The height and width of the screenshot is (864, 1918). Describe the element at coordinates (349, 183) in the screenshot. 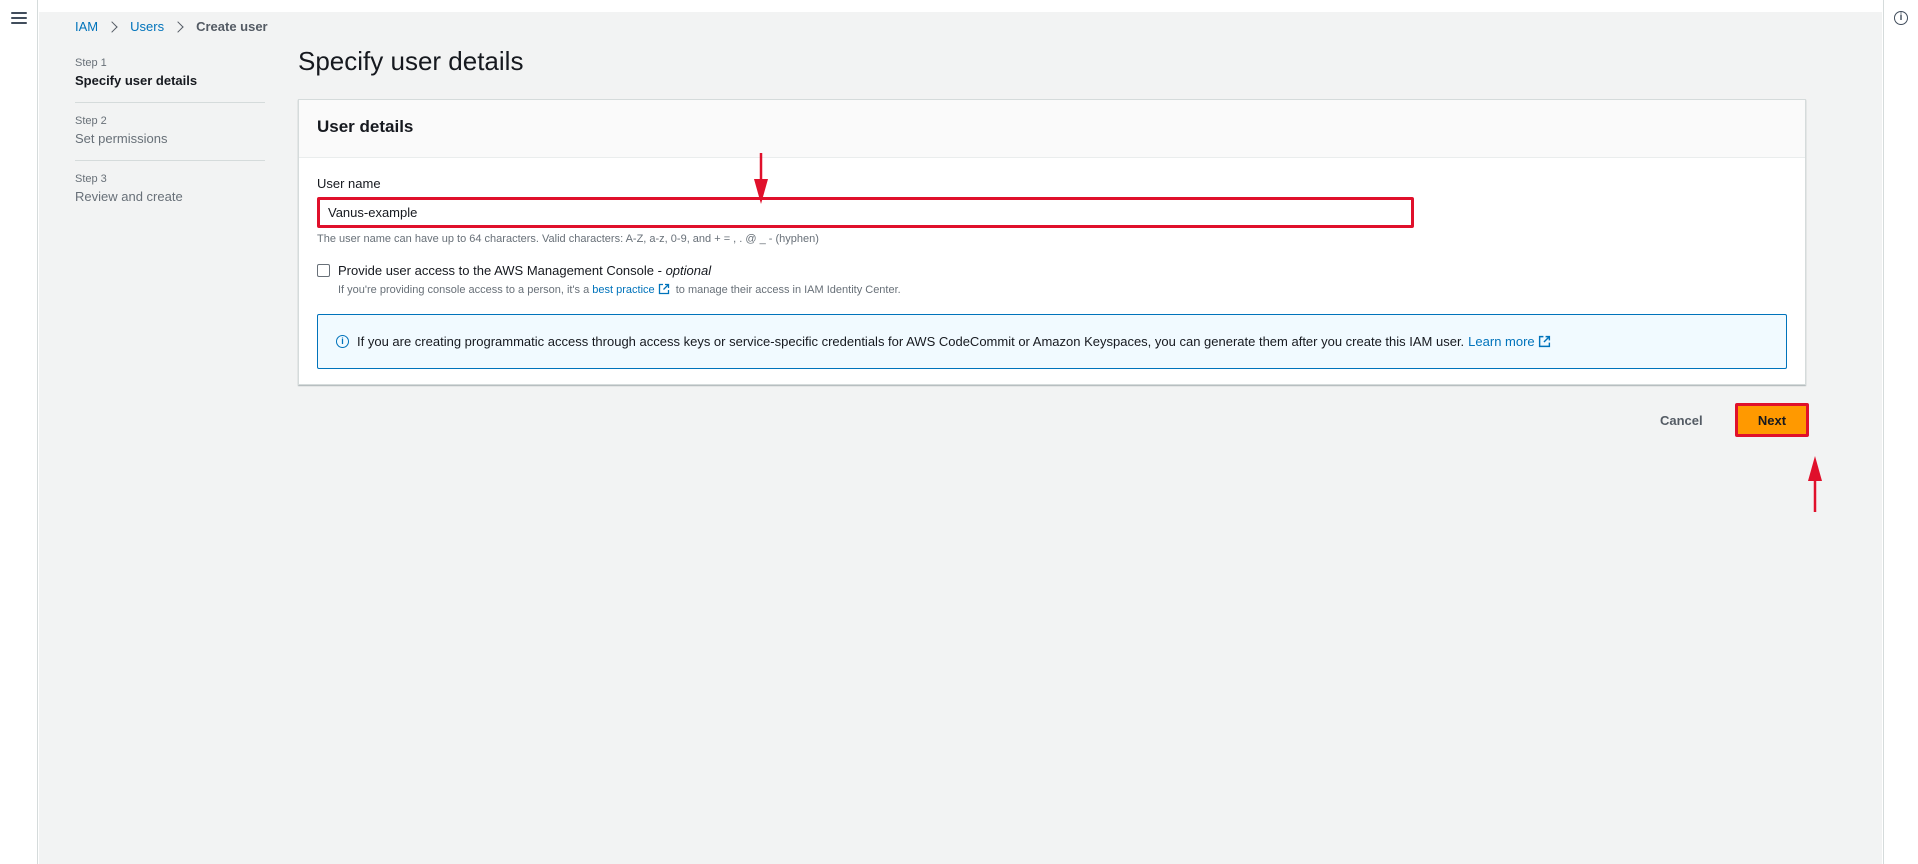

I see `username-label: User name` at that location.